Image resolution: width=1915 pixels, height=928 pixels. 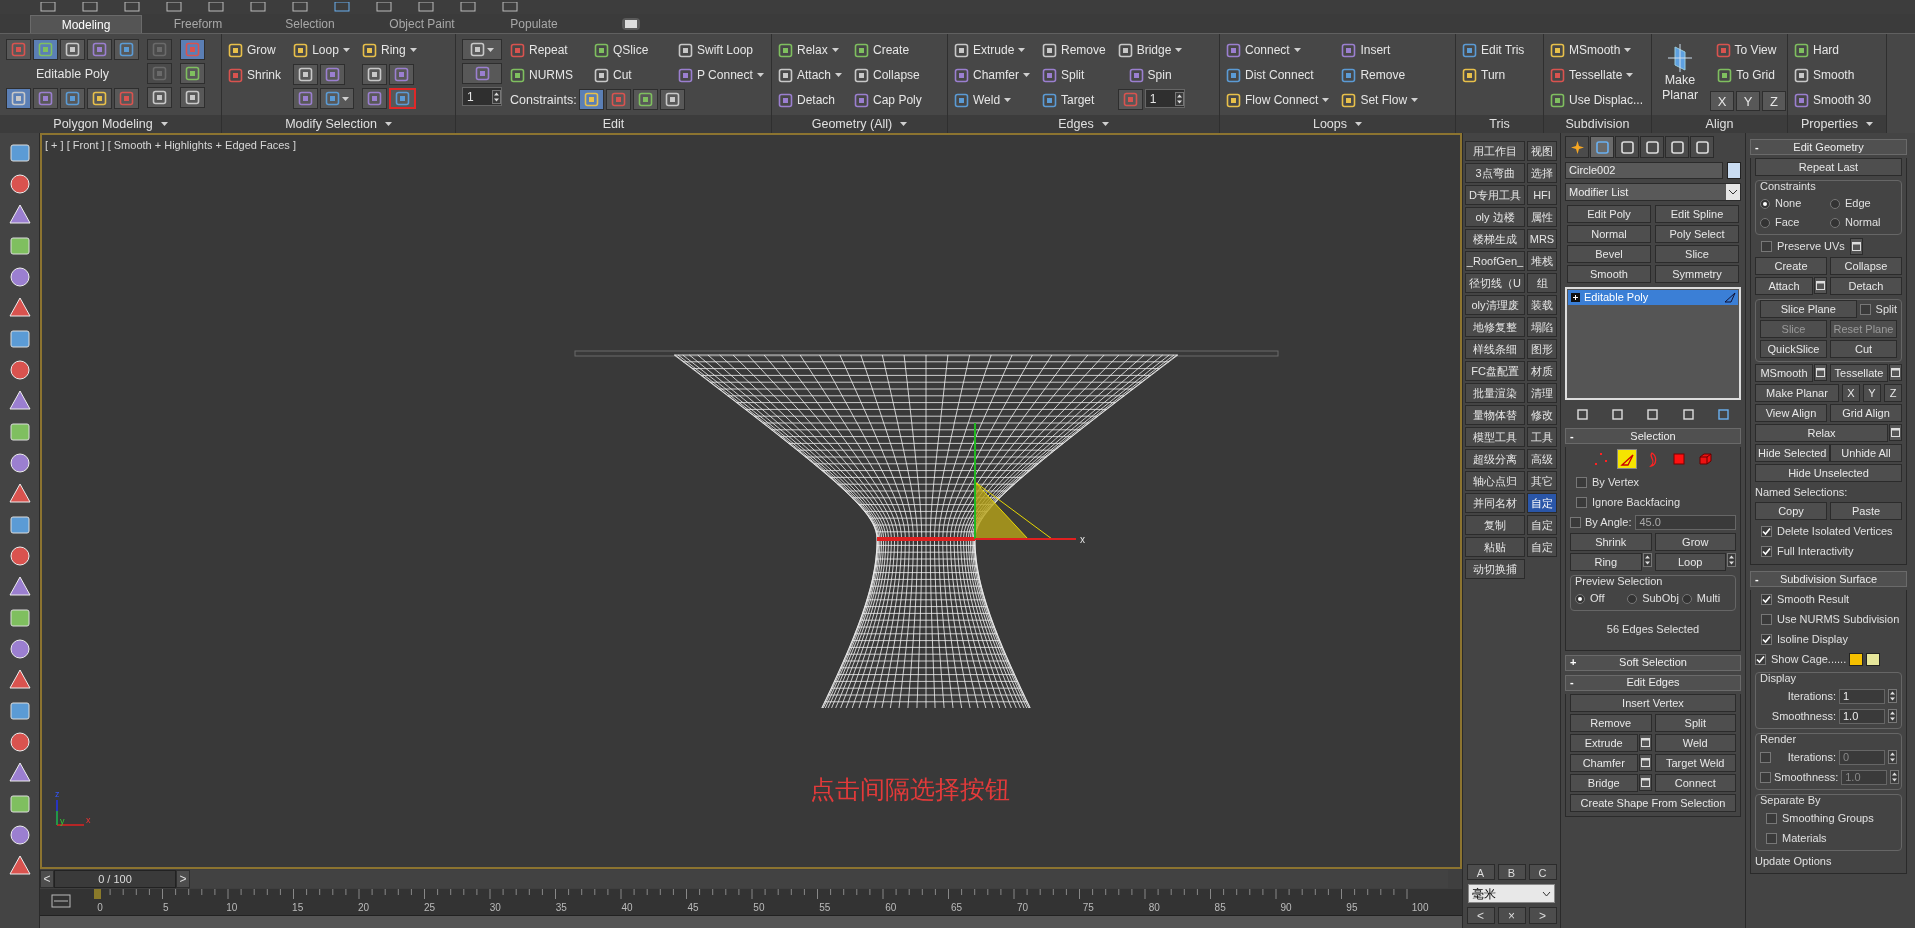 I want to click on ribbon-tab: Selection, so click(x=310, y=24).